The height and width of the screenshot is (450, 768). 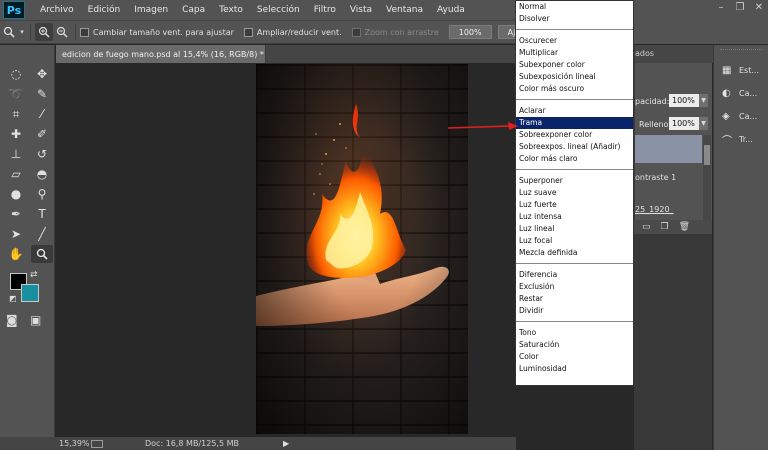 What do you see at coordinates (391, 54) in the screenshot?
I see `tab-strip` at bounding box center [391, 54].